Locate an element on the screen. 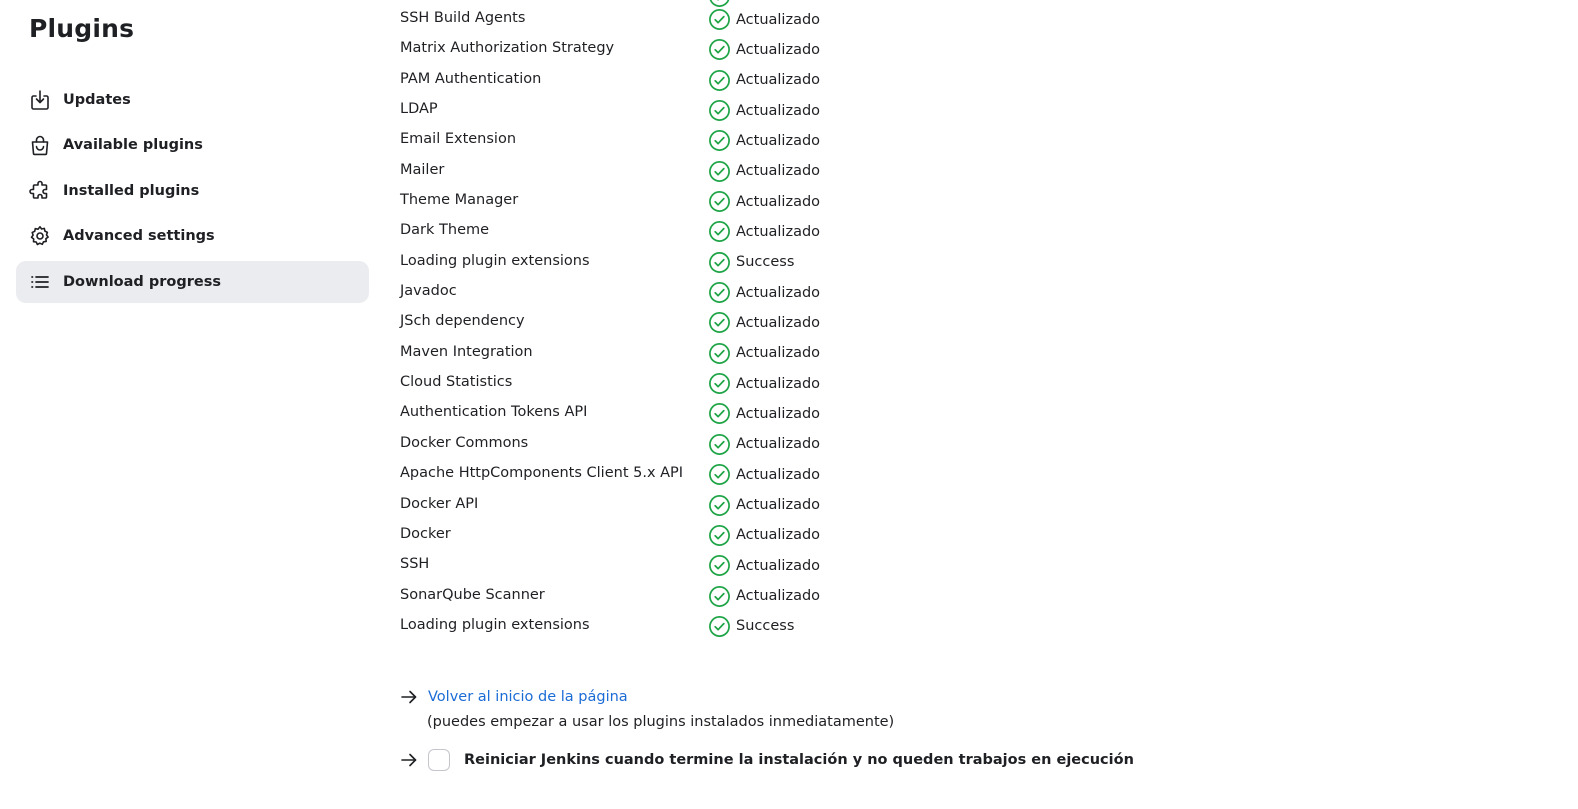  sidebar-item-installed-plugins: Installed plugins is located at coordinates (192, 191).